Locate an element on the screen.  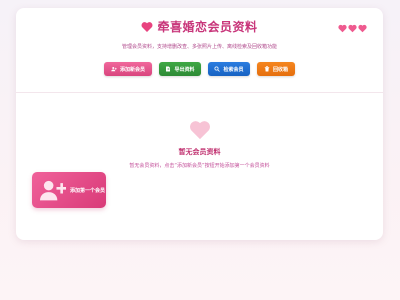
page-title: 牵喜婚恋会员资料 is located at coordinates (207, 27).